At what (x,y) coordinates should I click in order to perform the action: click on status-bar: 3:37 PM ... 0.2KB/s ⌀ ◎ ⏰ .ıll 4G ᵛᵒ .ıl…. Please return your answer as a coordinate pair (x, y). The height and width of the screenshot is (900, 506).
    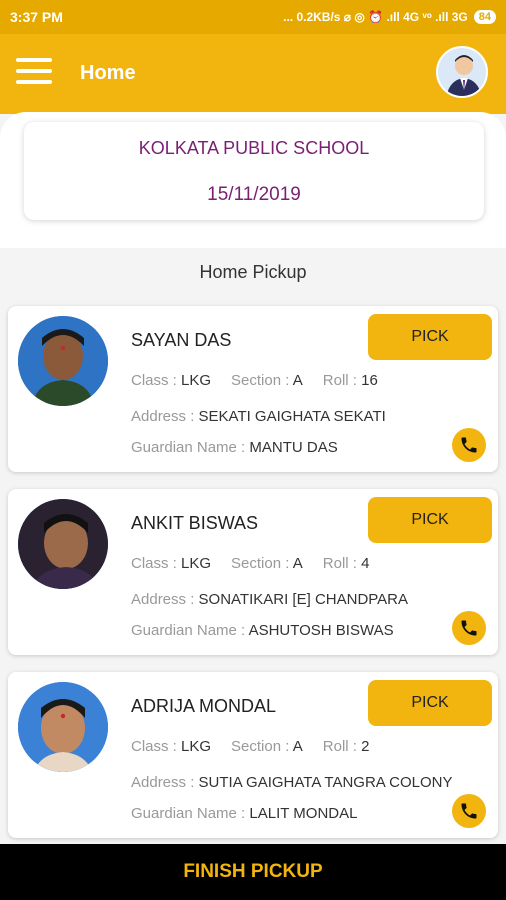
    Looking at the image, I should click on (253, 17).